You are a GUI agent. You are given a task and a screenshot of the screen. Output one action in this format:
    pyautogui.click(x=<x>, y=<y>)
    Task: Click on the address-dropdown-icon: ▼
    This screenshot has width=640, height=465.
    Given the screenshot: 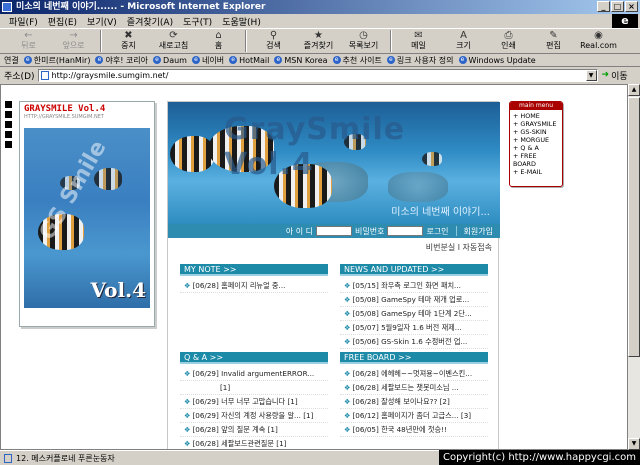 What is the action you would take?
    pyautogui.click(x=591, y=75)
    